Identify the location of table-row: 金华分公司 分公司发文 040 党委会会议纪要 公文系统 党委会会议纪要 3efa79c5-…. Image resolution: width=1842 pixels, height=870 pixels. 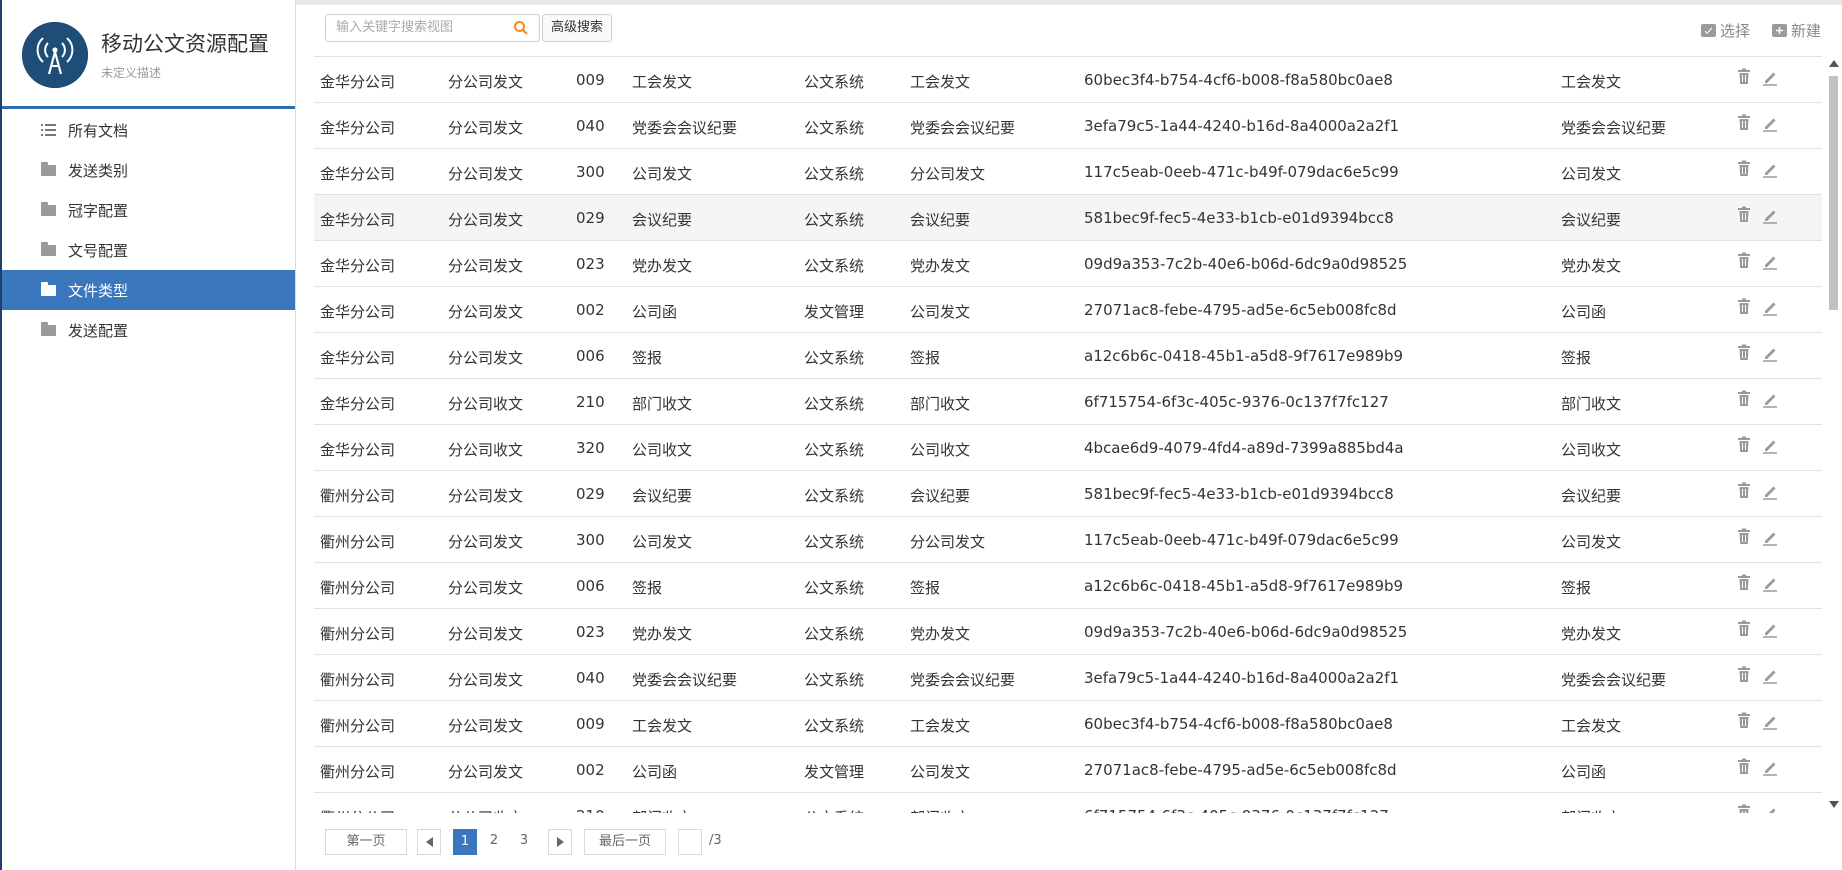
(1068, 126).